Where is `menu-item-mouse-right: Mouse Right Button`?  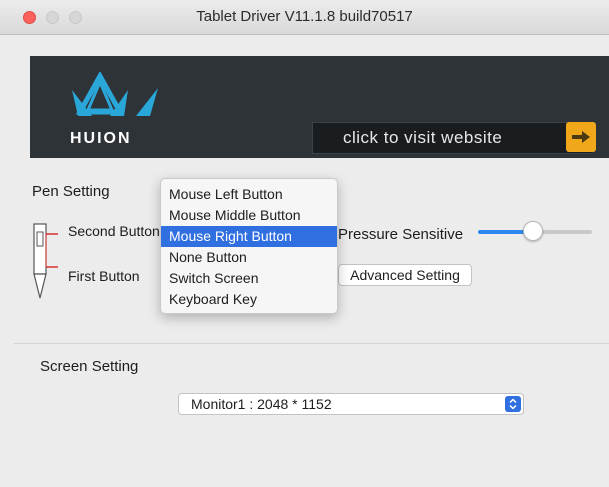 menu-item-mouse-right: Mouse Right Button is located at coordinates (249, 236).